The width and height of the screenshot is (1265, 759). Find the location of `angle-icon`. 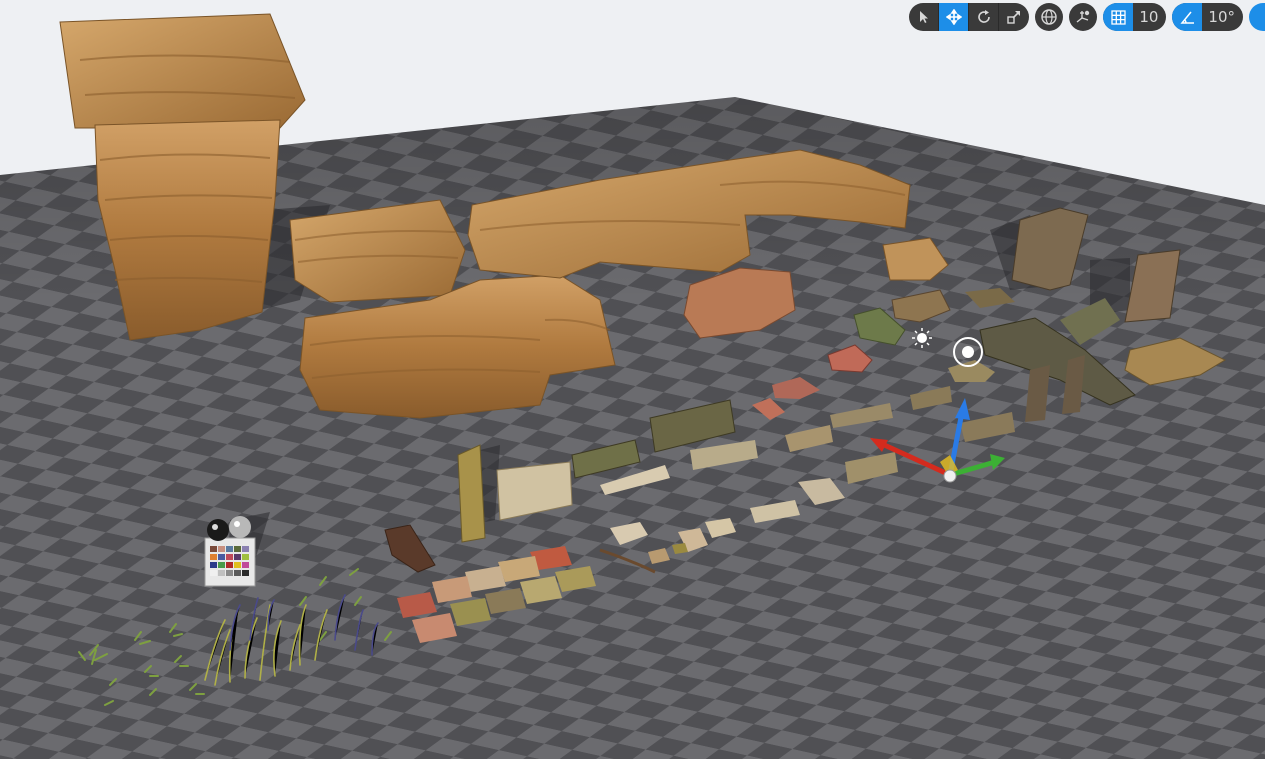

angle-icon is located at coordinates (1187, 17).